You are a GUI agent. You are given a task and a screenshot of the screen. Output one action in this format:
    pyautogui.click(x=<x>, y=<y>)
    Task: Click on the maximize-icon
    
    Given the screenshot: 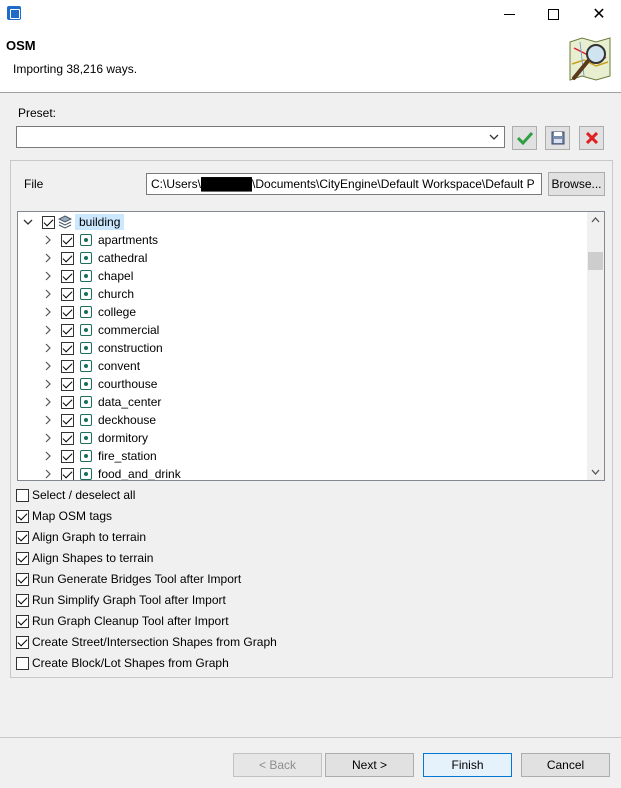 What is the action you would take?
    pyautogui.click(x=553, y=14)
    